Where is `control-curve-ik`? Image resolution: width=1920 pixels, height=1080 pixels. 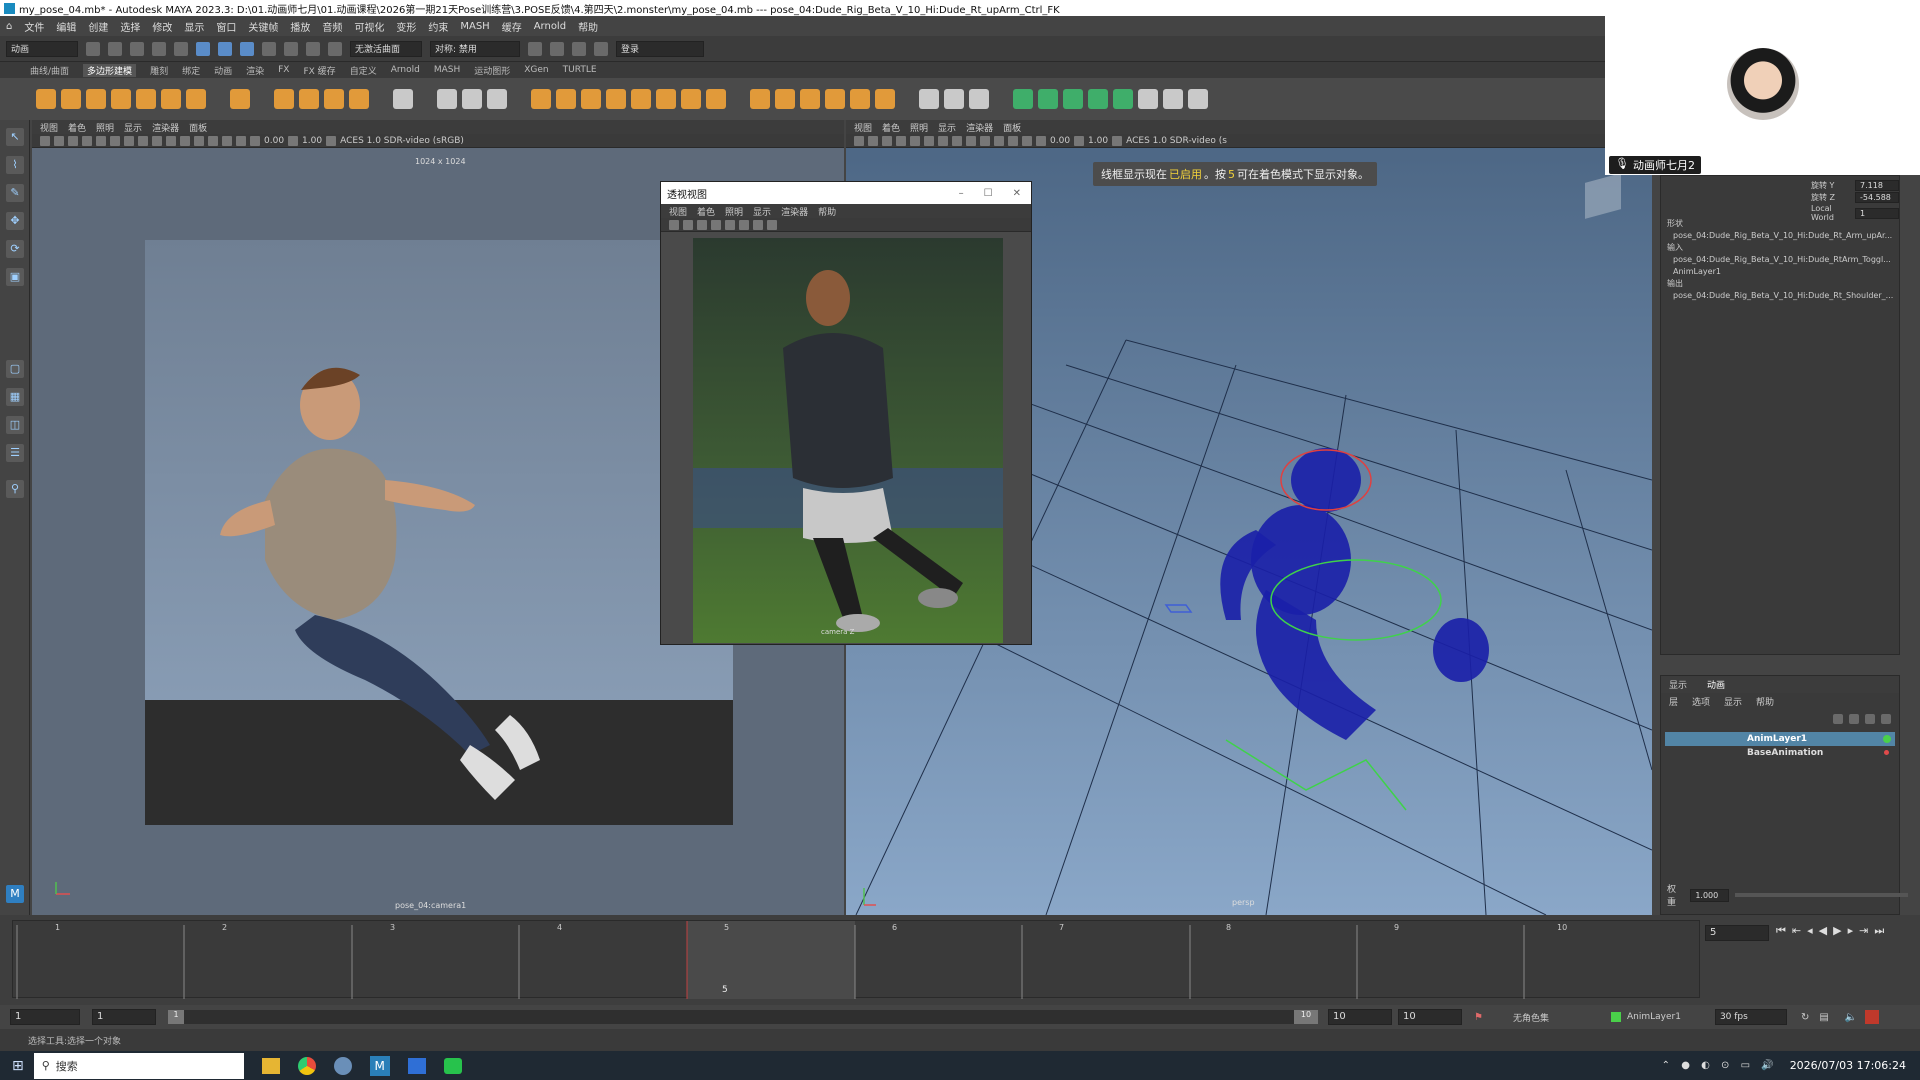
control-curve-ik is located at coordinates (1178, 608).